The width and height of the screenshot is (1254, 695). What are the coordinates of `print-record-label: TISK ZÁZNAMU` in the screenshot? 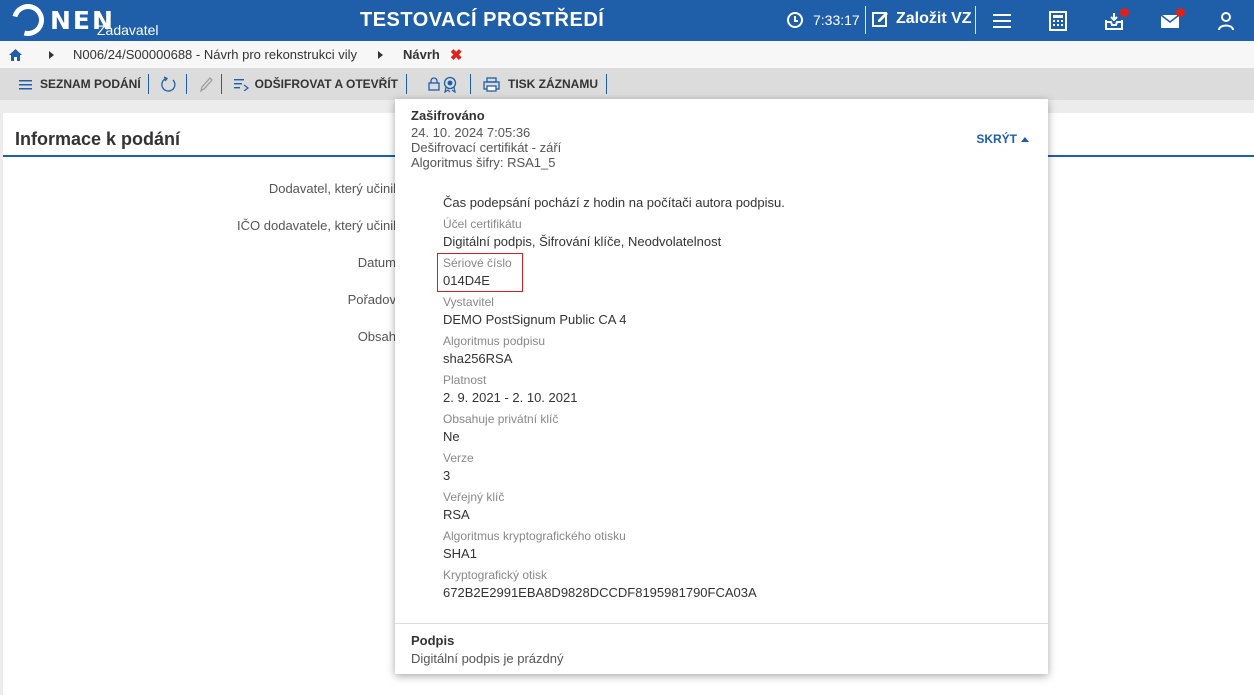 It's located at (553, 84).